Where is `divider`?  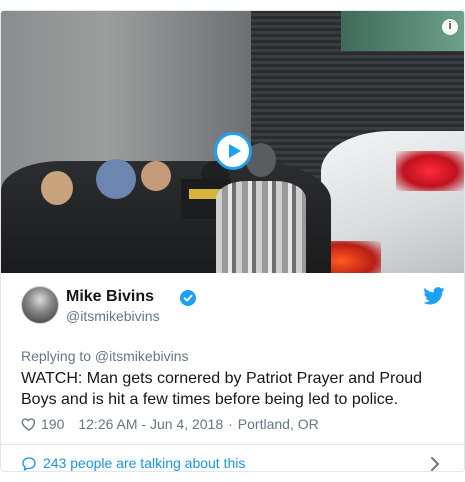
divider is located at coordinates (232, 444).